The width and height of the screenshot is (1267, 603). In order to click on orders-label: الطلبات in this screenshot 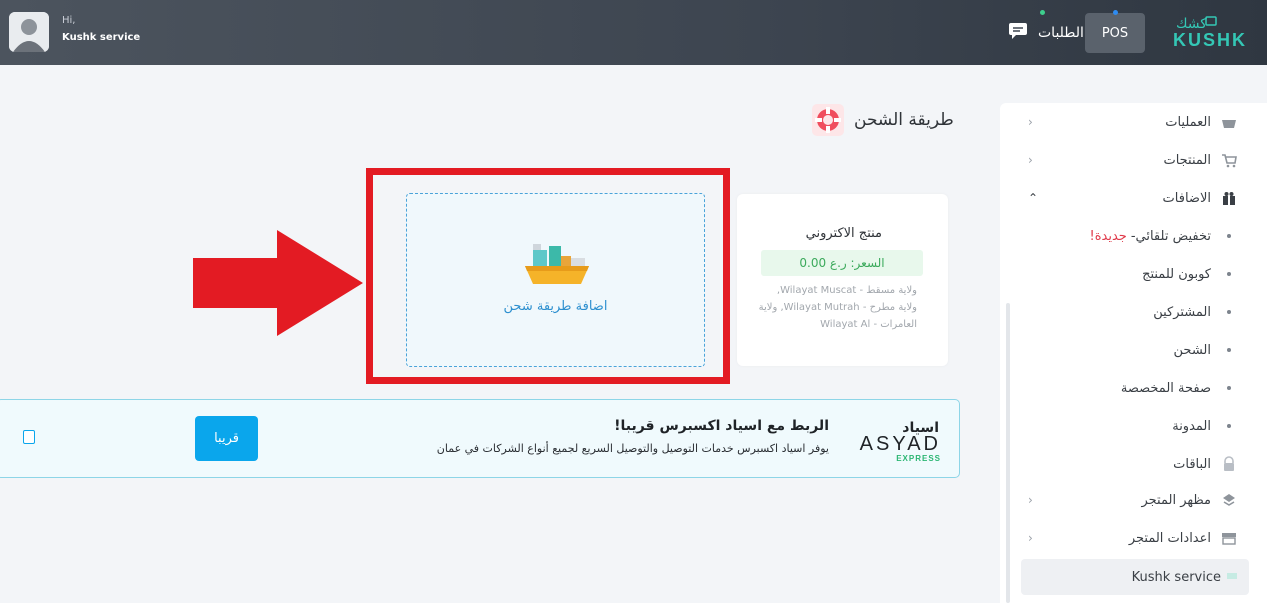, I will do `click(1061, 33)`.